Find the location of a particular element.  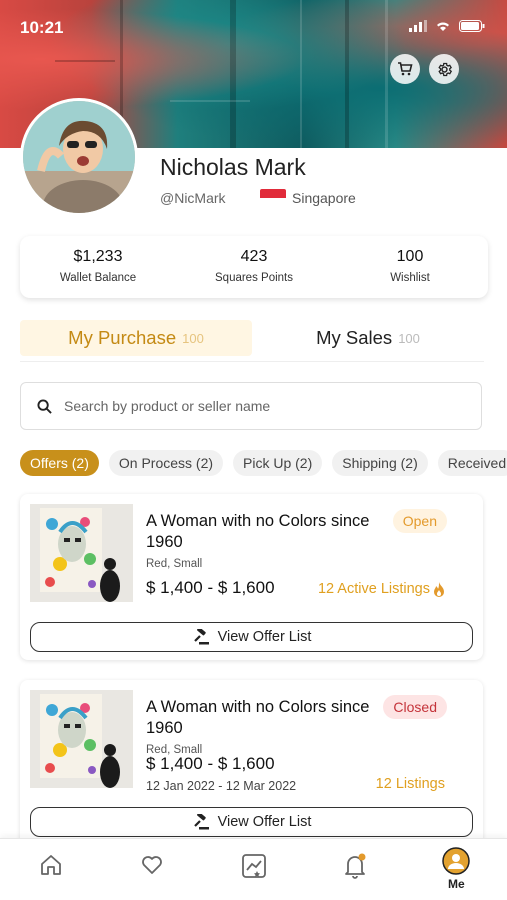

chip-offers: Offers (2) is located at coordinates (59, 463).